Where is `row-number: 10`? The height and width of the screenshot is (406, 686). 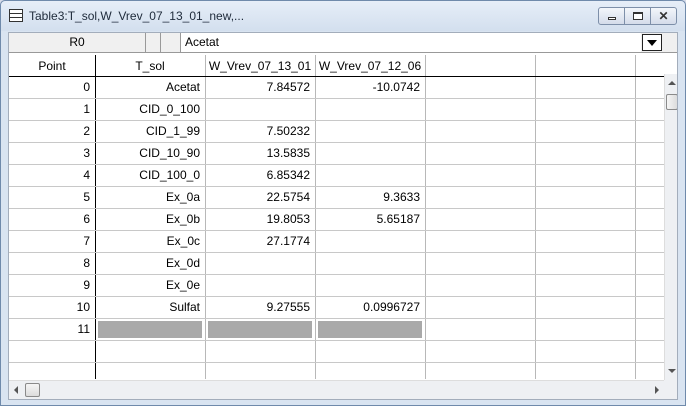
row-number: 10 is located at coordinates (52, 307).